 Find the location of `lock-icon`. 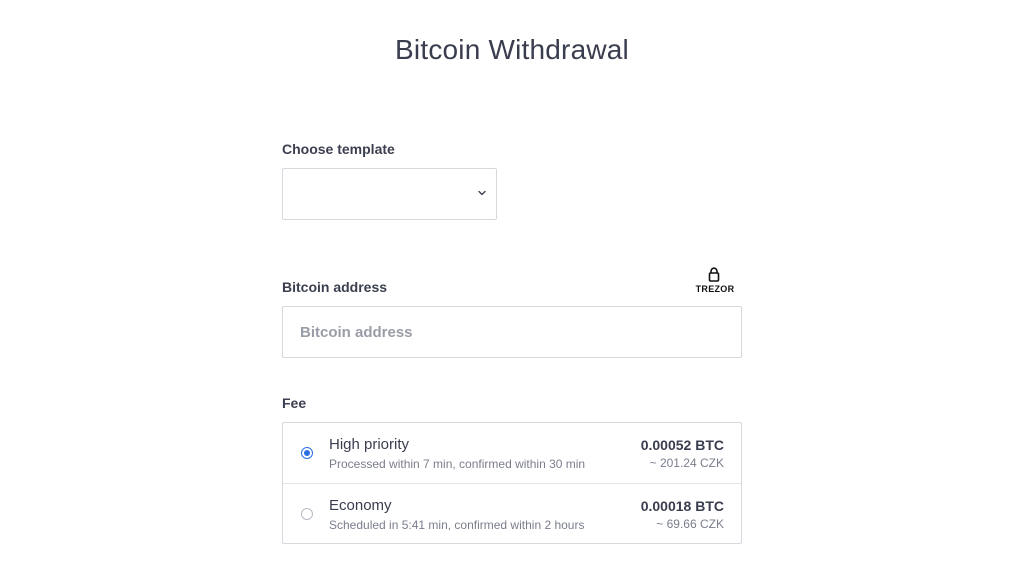

lock-icon is located at coordinates (714, 274).